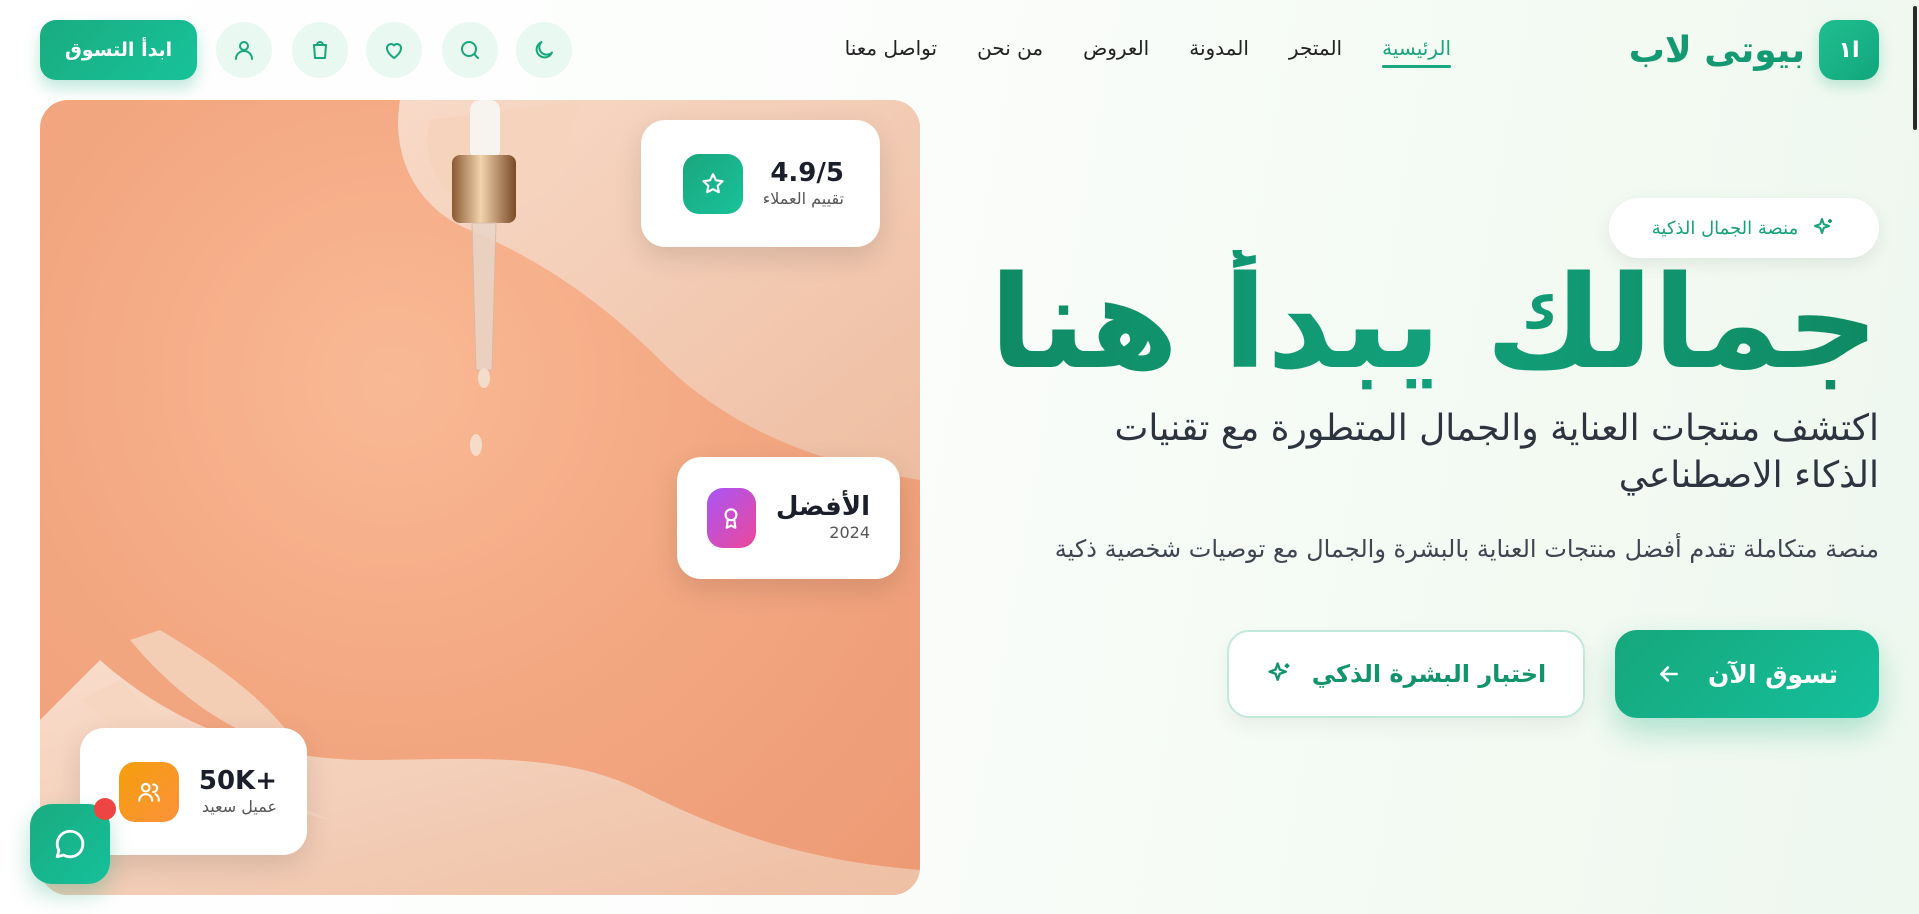 This screenshot has width=1919, height=914. I want to click on rating-icon-box, so click(712, 183).